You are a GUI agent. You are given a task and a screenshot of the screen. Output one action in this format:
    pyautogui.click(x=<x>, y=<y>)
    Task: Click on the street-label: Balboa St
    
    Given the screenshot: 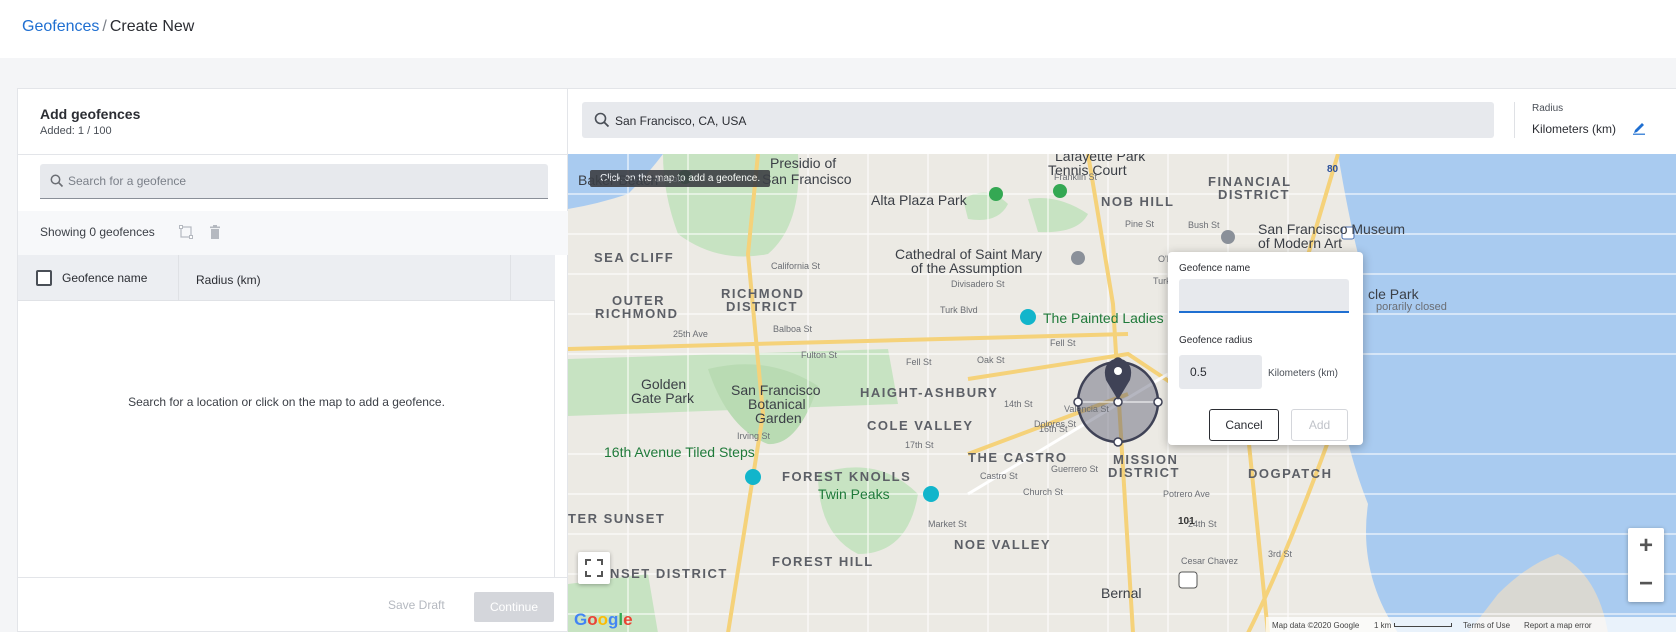 What is the action you would take?
    pyautogui.click(x=793, y=329)
    